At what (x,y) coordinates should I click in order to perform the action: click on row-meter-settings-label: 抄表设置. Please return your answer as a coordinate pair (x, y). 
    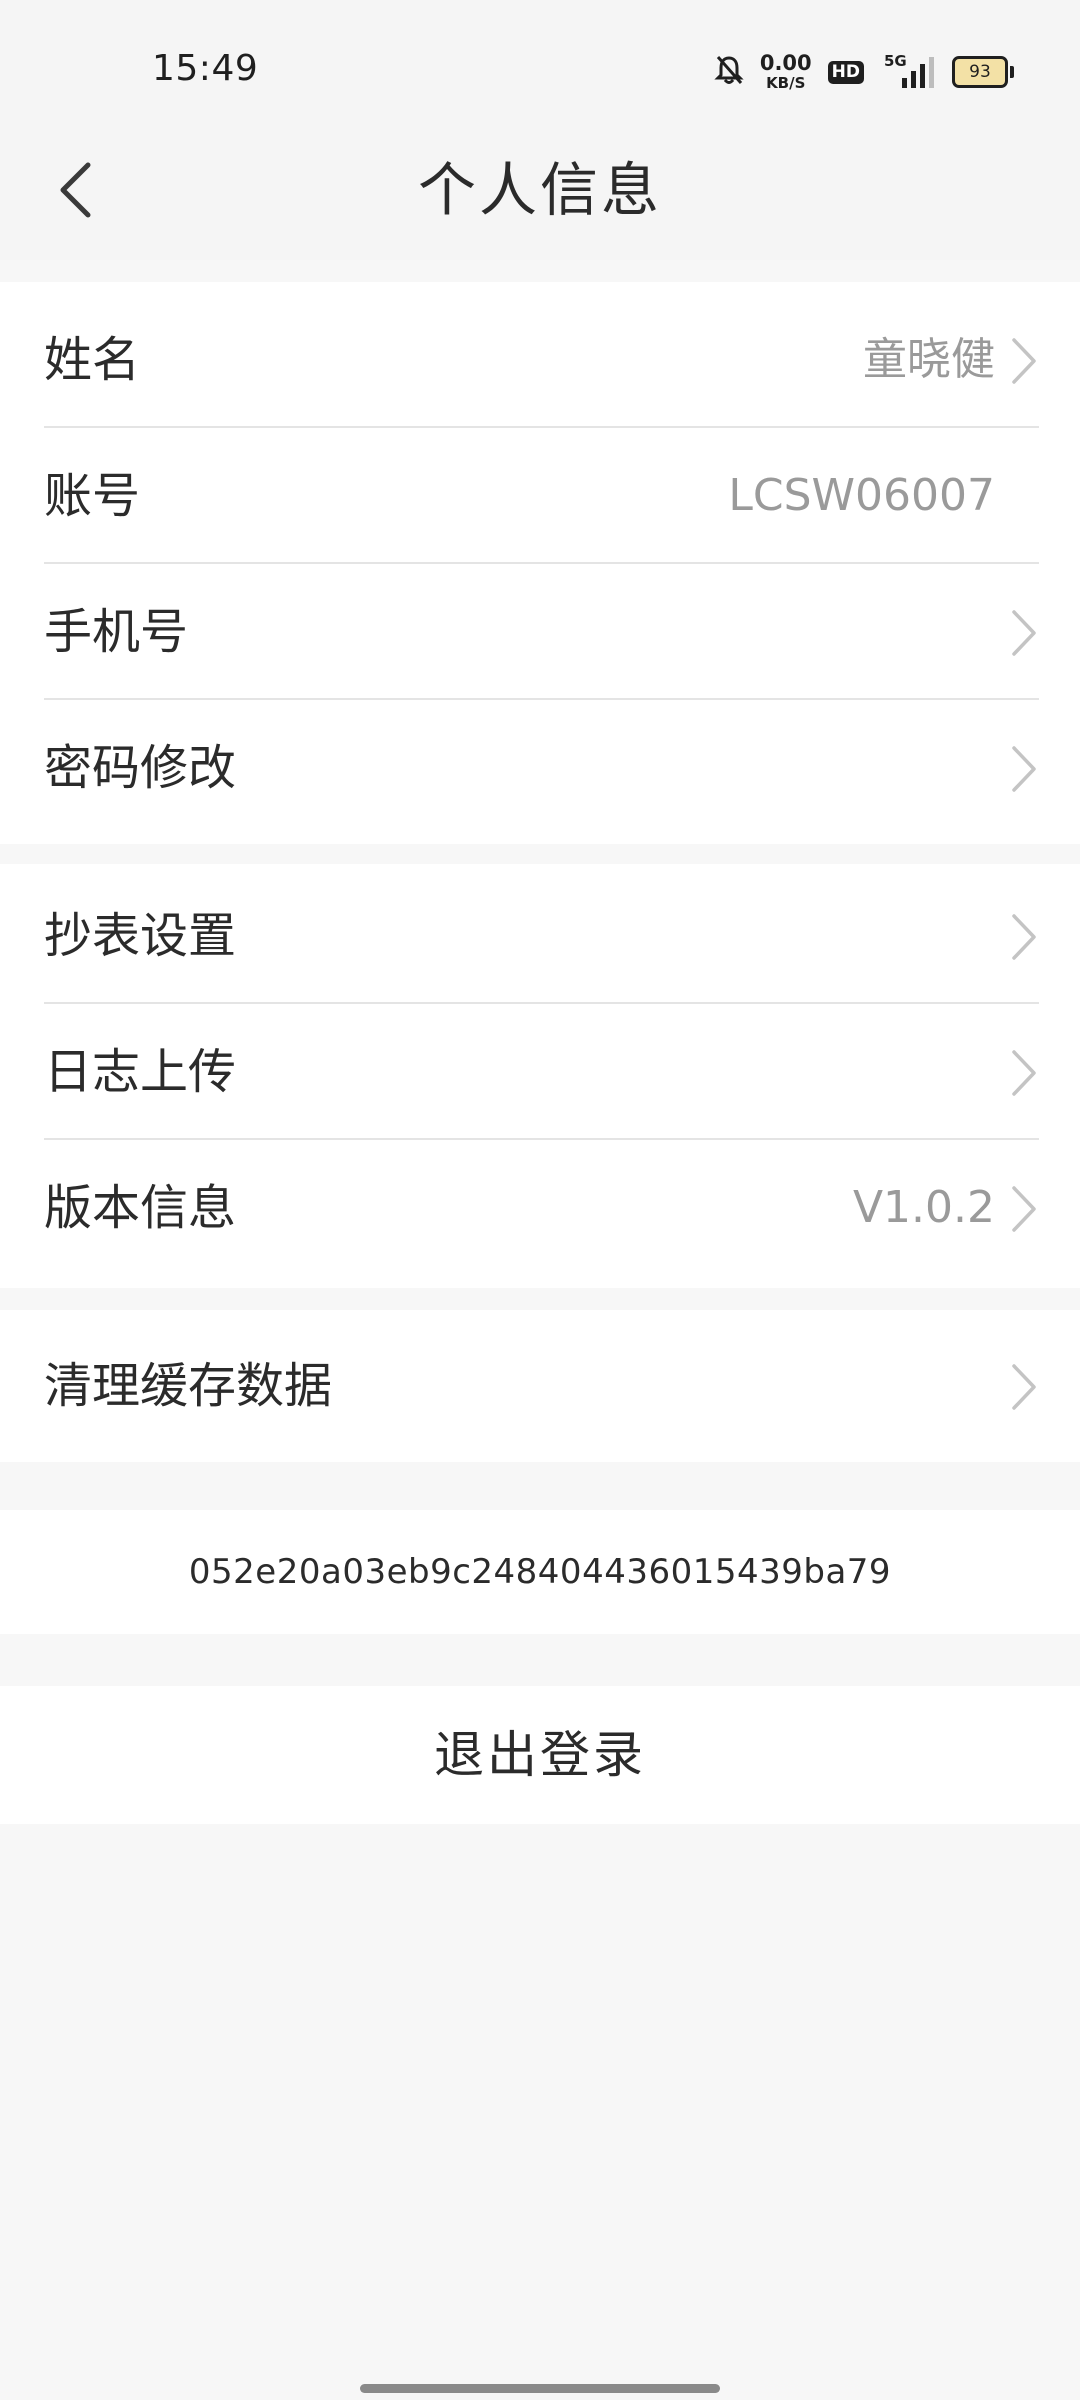
    Looking at the image, I should click on (140, 936).